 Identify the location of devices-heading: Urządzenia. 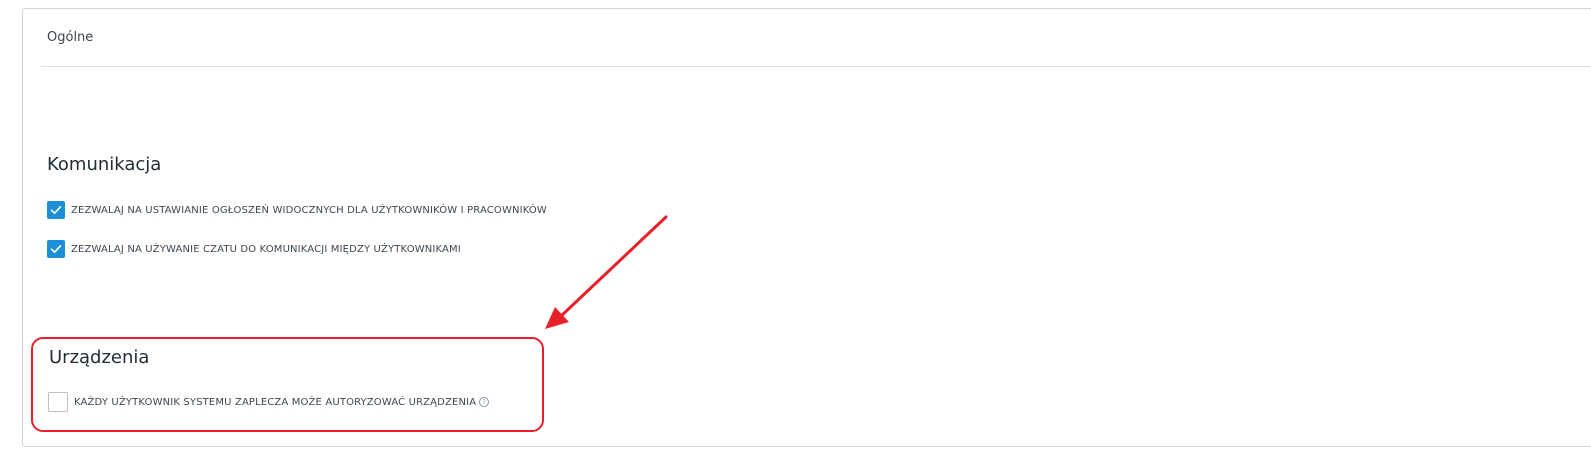
(99, 357).